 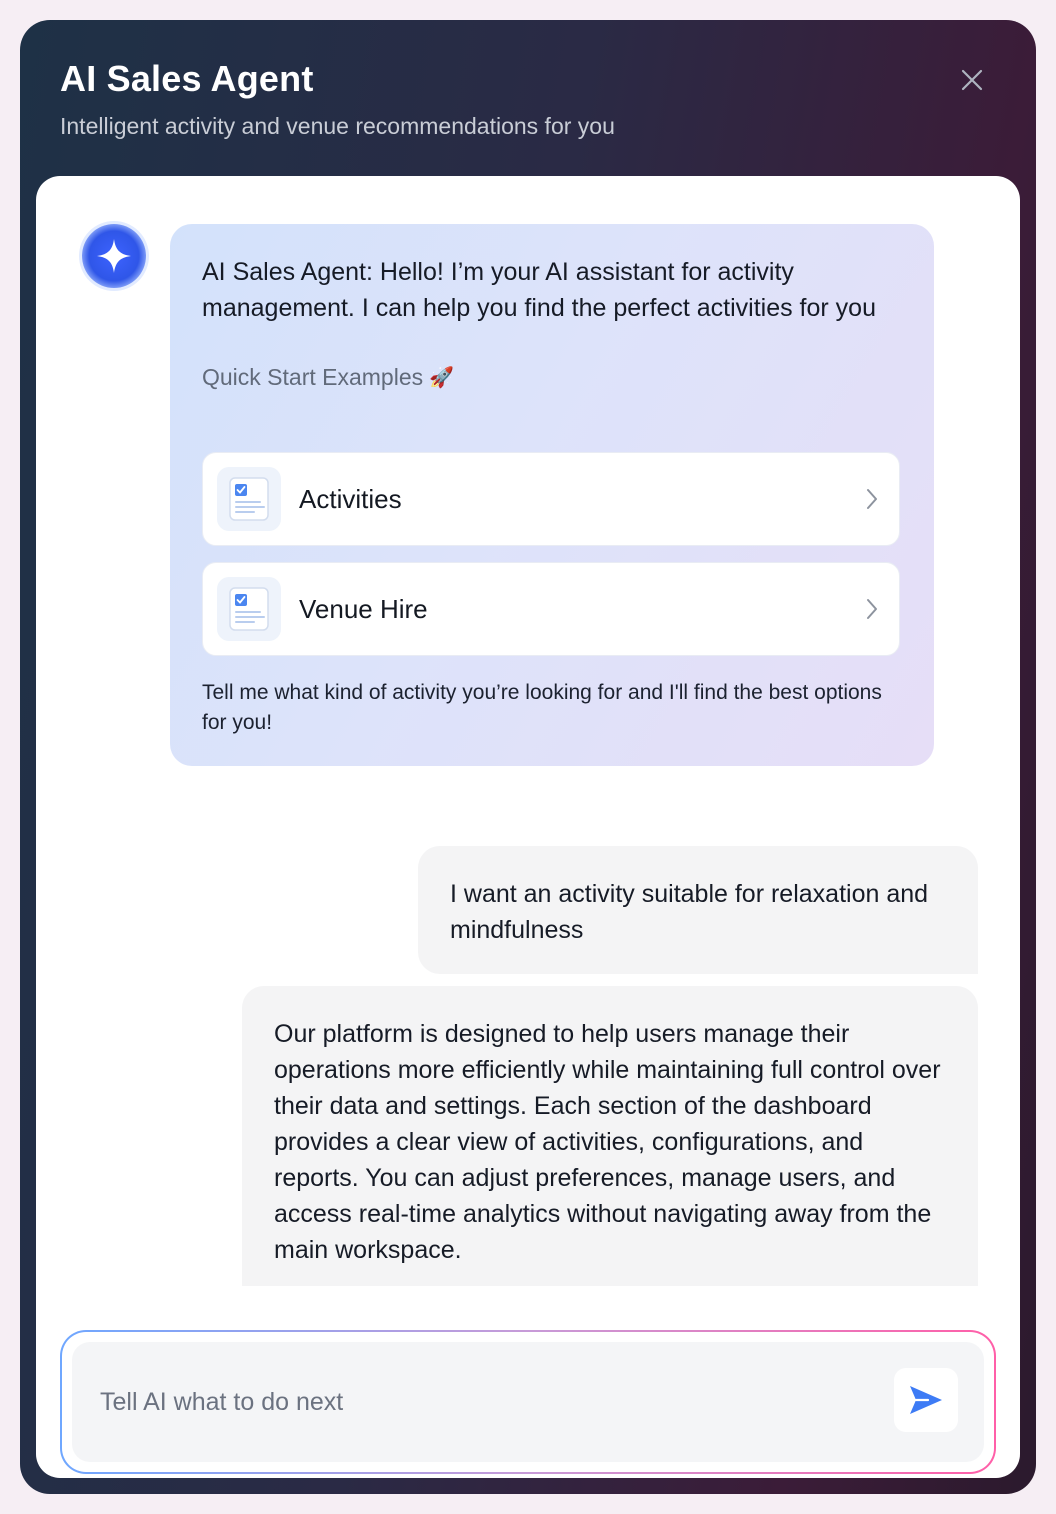 What do you see at coordinates (551, 609) in the screenshot?
I see `quick-start-venue-hire: Venue Hire` at bounding box center [551, 609].